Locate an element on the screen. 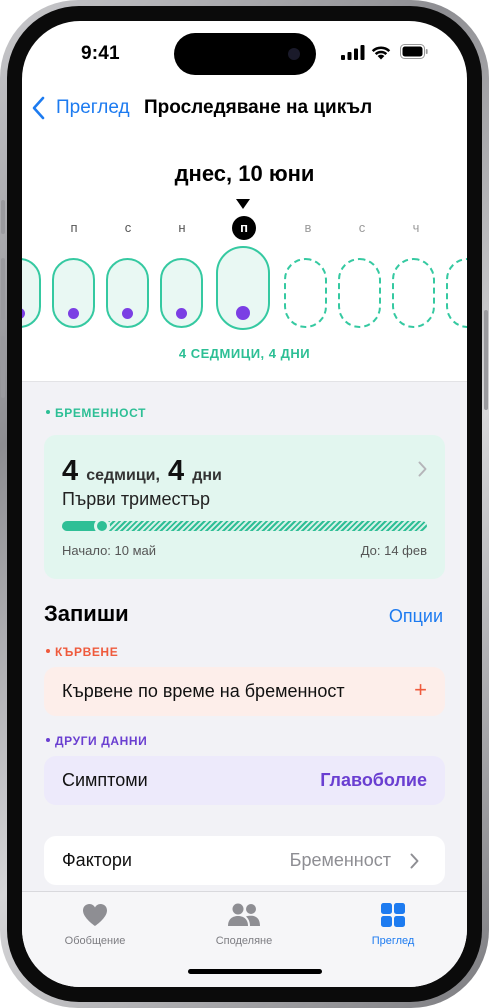 This screenshot has height=1008, width=489. bleeding-row: Кървене по време на бременност + is located at coordinates (244, 691).